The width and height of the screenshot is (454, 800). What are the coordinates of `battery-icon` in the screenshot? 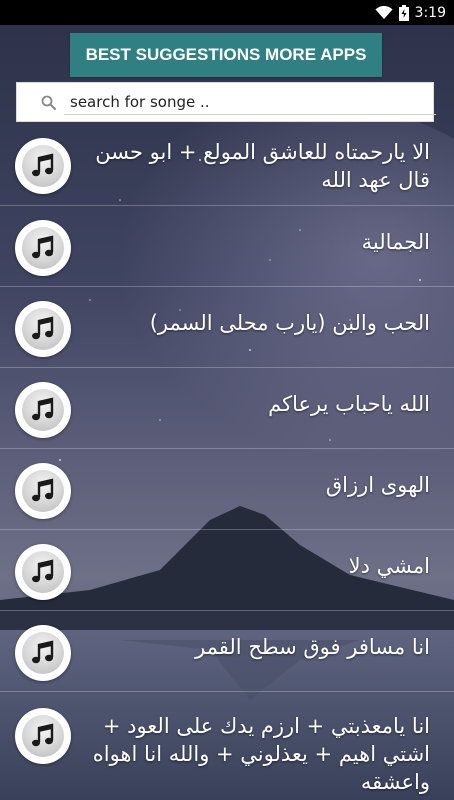 It's located at (403, 13).